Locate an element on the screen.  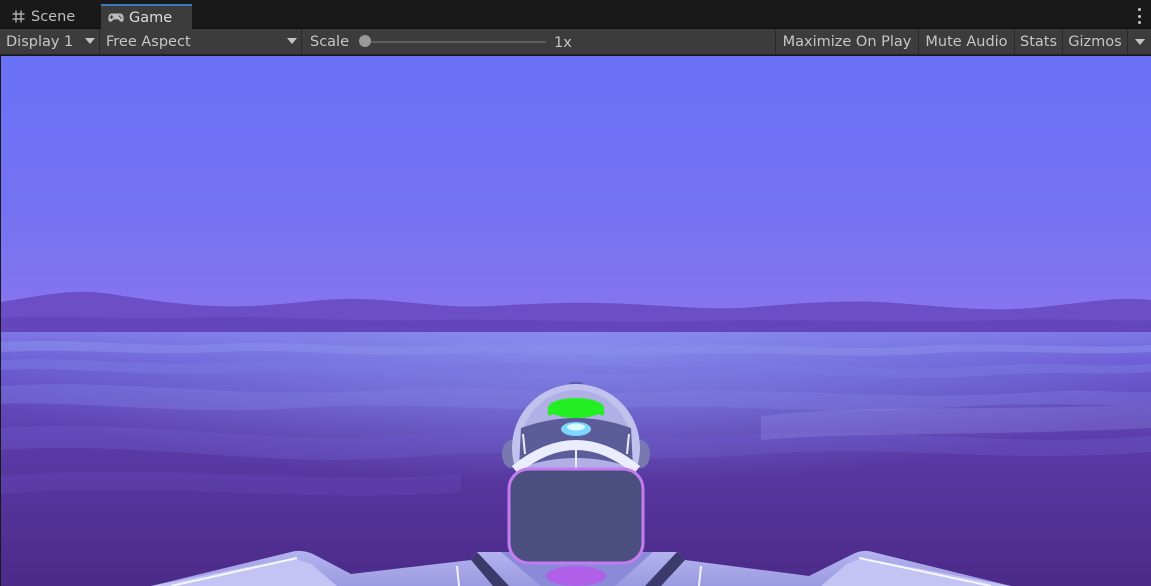
aspect-dropdown: Free Aspect is located at coordinates (201, 41).